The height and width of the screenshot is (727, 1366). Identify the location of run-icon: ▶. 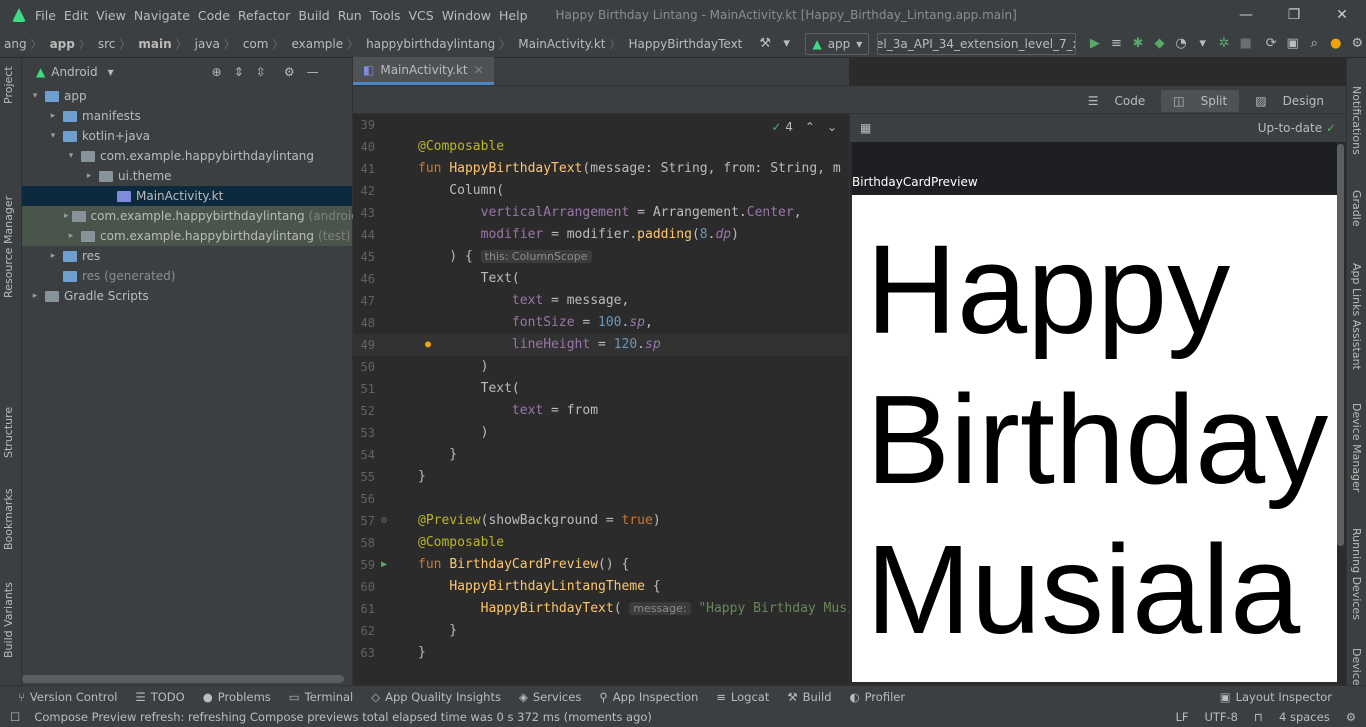
(1095, 44).